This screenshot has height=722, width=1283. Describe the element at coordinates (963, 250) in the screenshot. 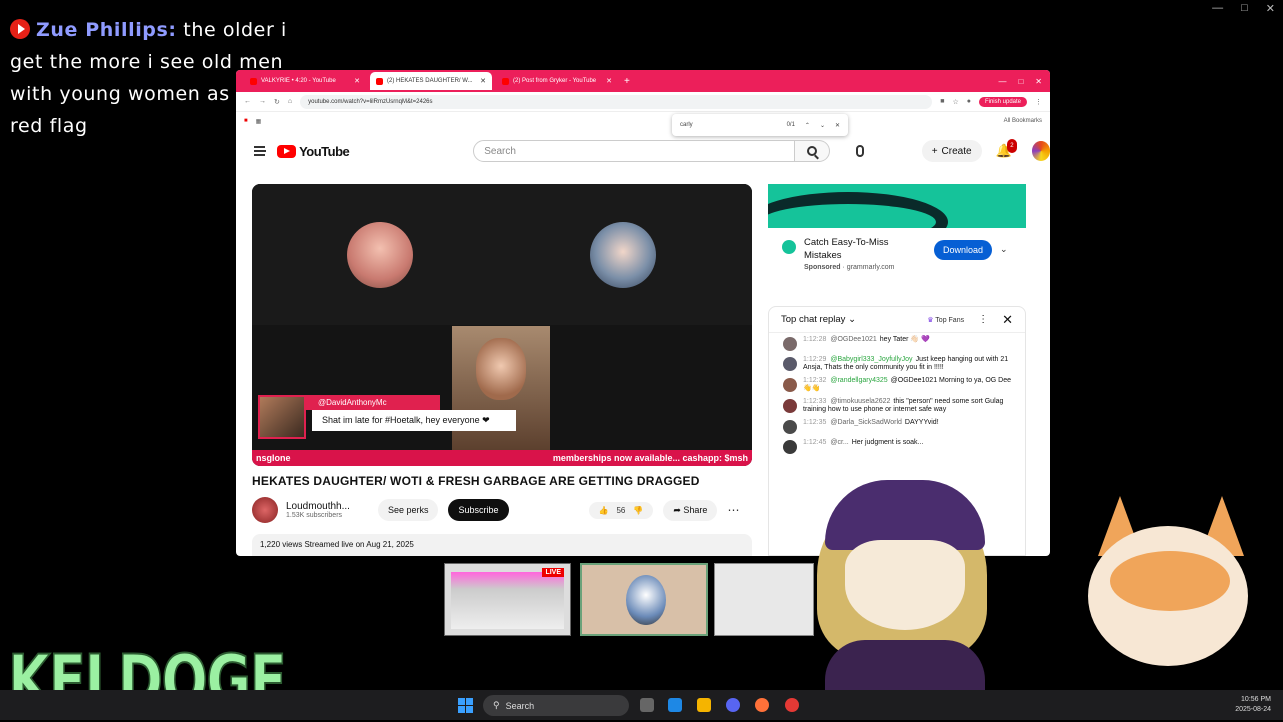

I see `download-button: Download` at that location.